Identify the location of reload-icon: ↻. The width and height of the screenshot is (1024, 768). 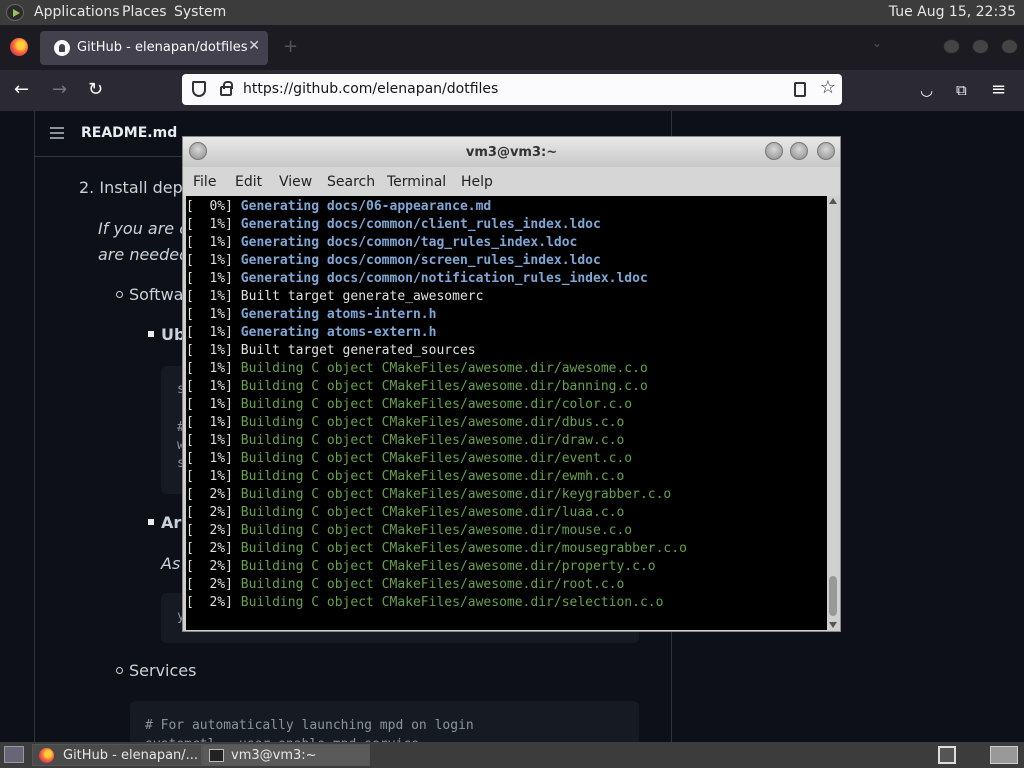
(95, 89).